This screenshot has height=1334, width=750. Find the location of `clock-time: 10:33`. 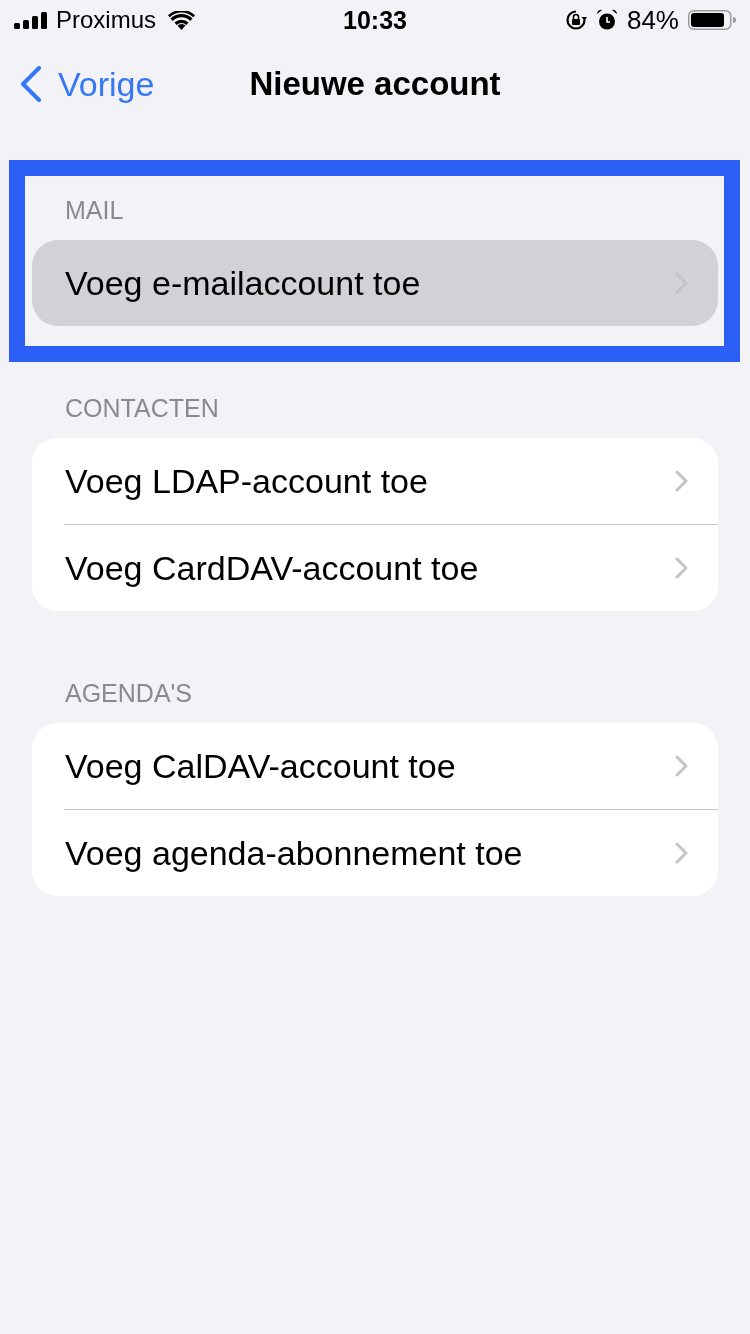

clock-time: 10:33 is located at coordinates (375, 20).